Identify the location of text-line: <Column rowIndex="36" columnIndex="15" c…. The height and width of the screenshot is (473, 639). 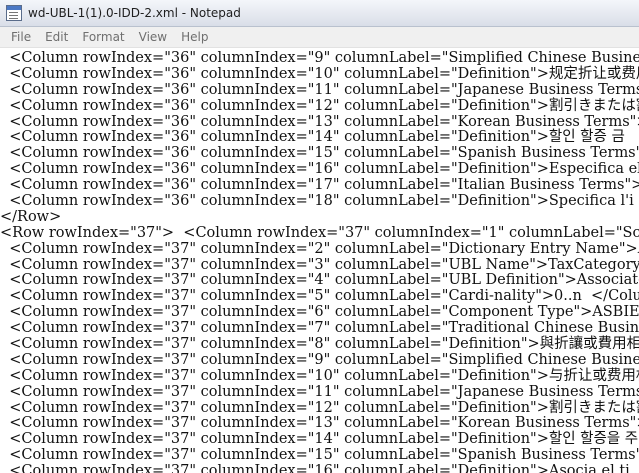
(319, 153).